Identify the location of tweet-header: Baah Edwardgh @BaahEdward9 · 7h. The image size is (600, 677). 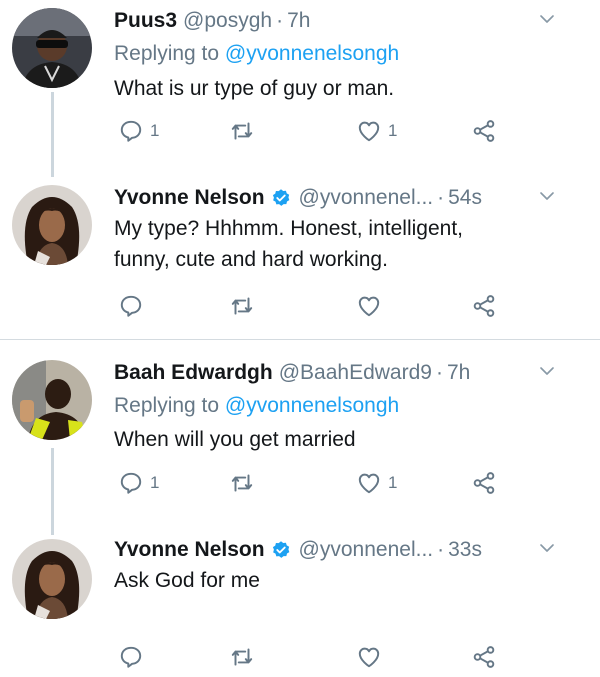
(292, 373).